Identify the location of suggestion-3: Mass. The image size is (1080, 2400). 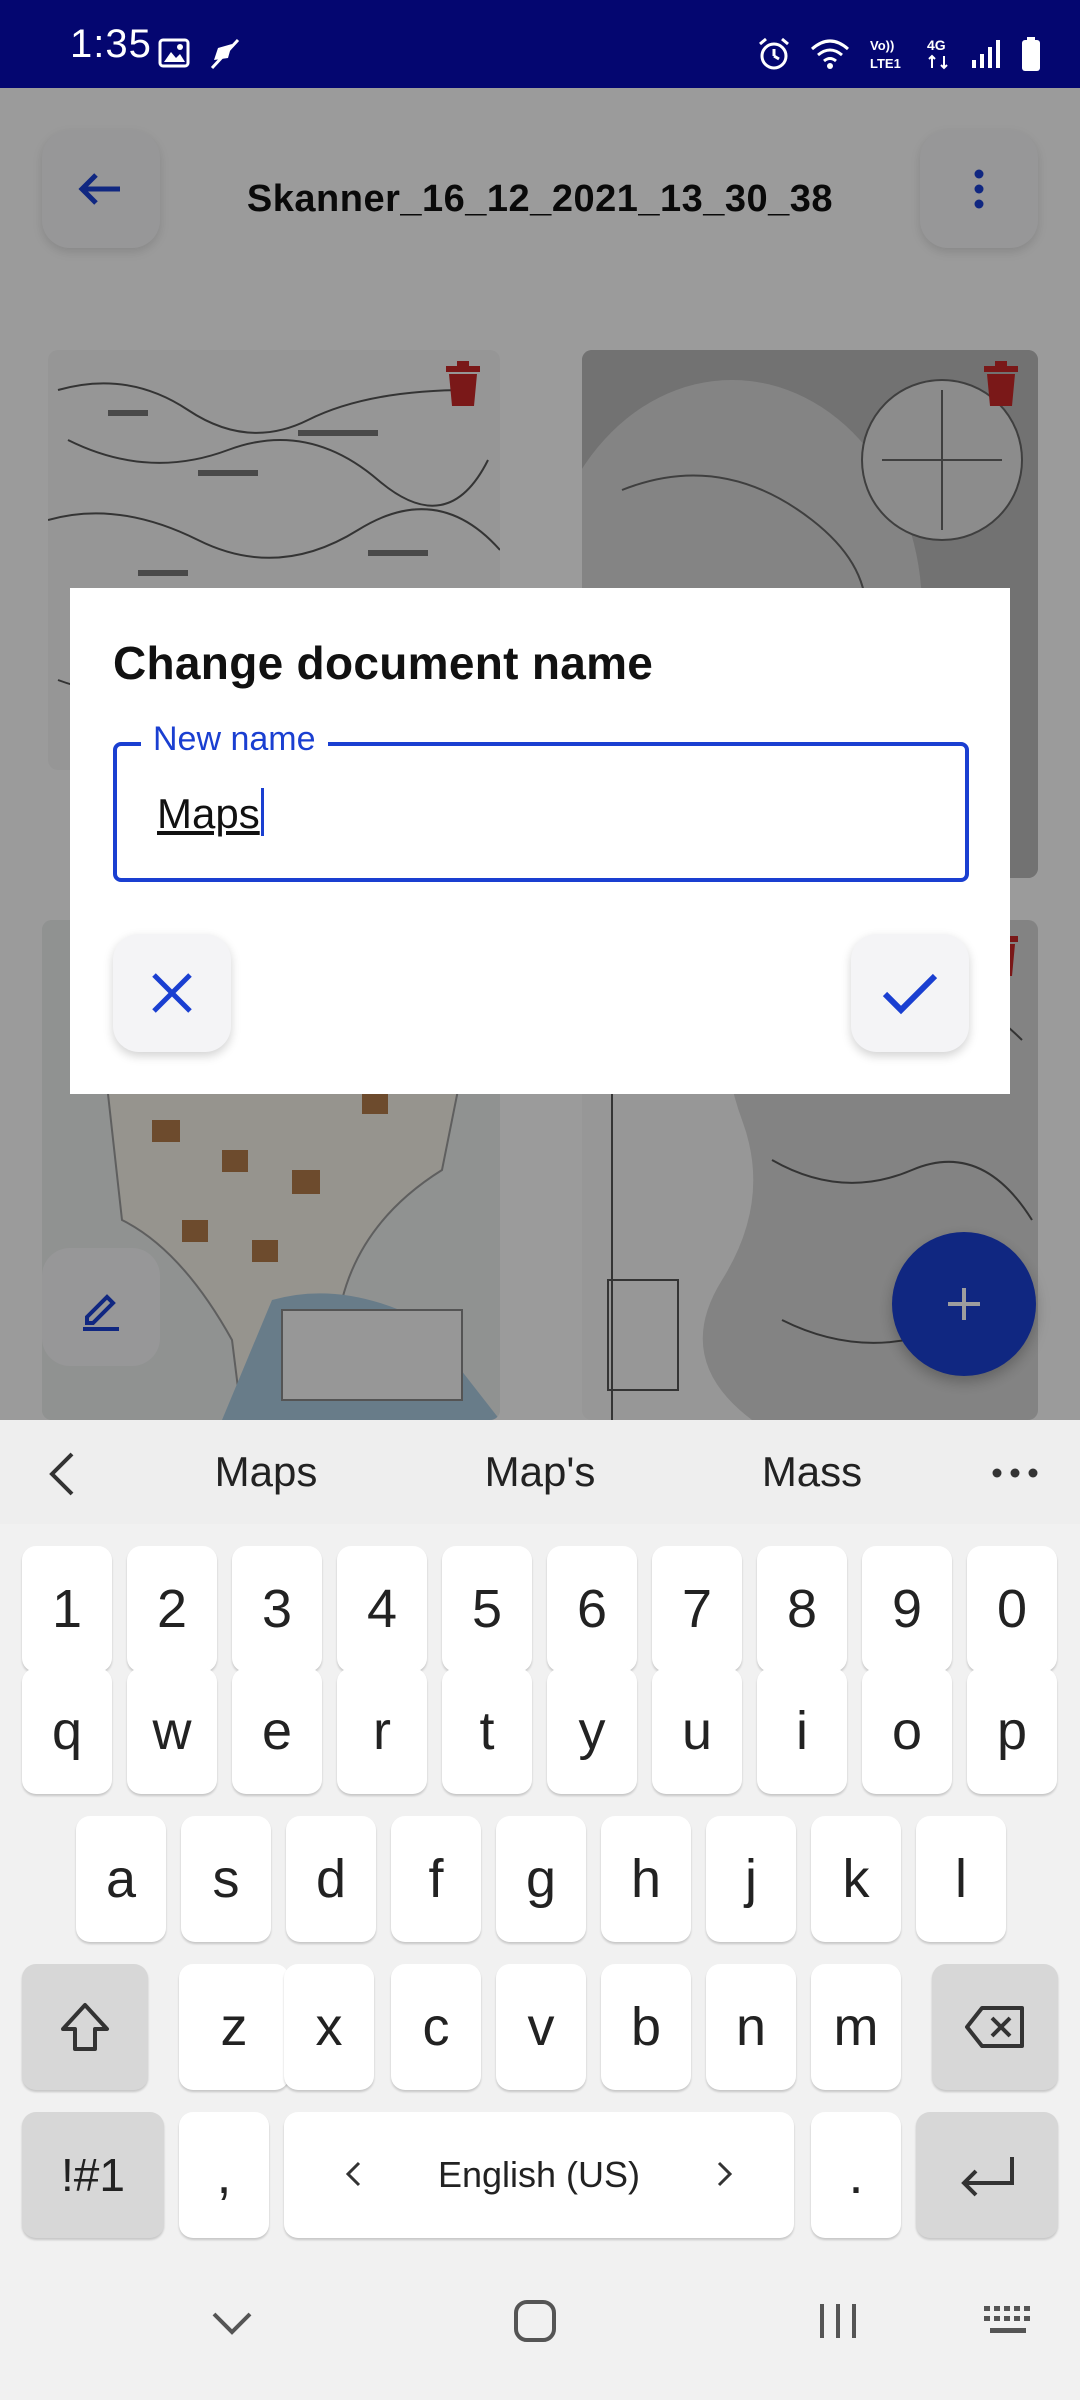
(812, 1472).